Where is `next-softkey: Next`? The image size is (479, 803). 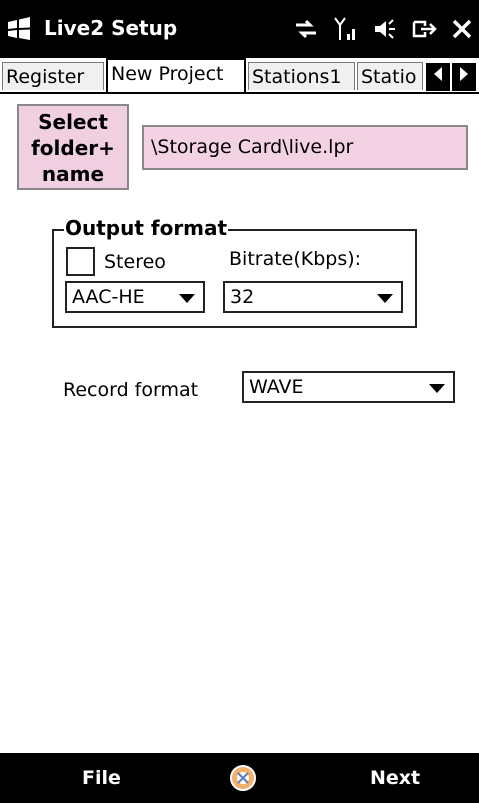
next-softkey: Next is located at coordinates (395, 778).